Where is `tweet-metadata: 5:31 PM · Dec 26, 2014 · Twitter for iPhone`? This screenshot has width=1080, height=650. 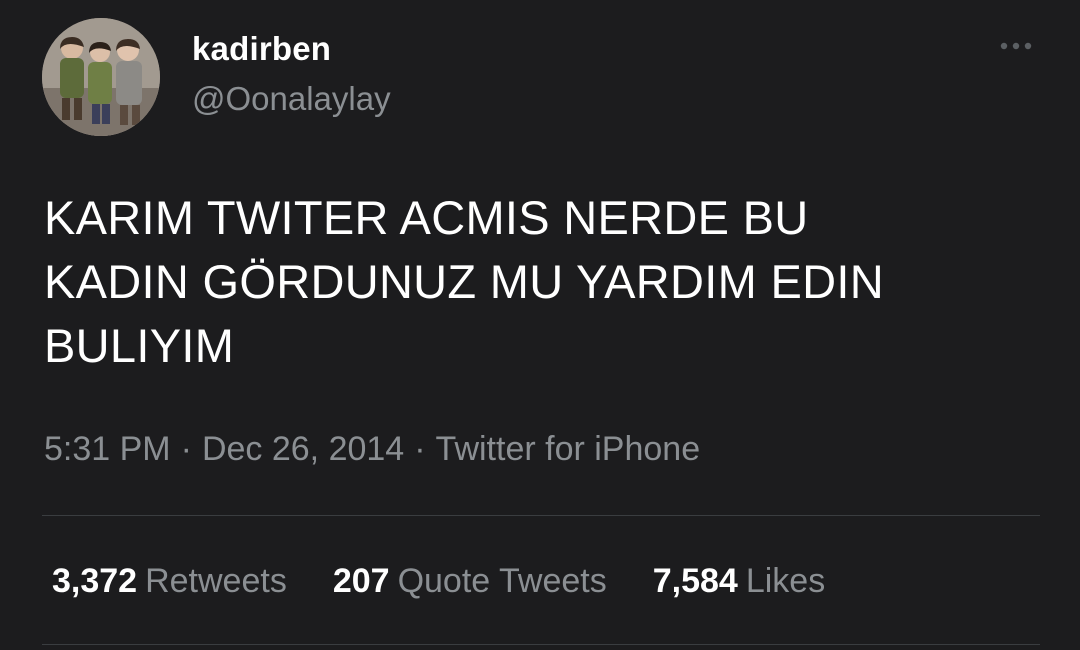
tweet-metadata: 5:31 PM · Dec 26, 2014 · Twitter for iPhone is located at coordinates (372, 449).